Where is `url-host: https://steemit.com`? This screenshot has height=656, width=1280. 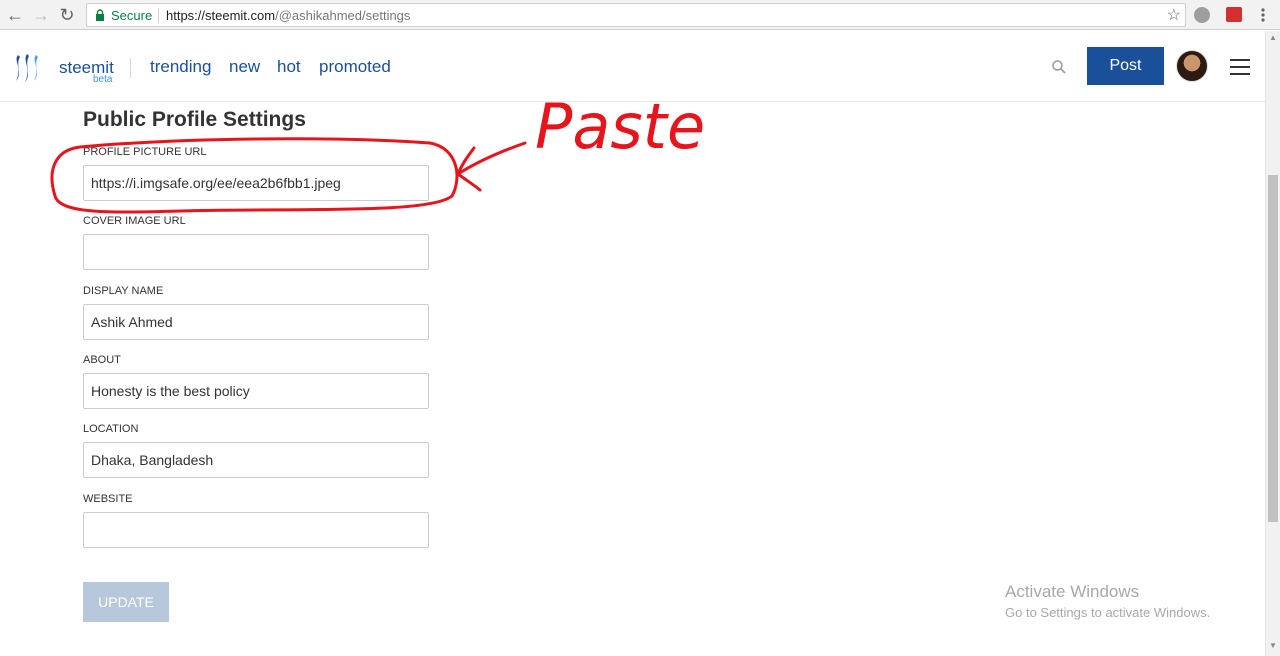
url-host: https://steemit.com is located at coordinates (221, 15).